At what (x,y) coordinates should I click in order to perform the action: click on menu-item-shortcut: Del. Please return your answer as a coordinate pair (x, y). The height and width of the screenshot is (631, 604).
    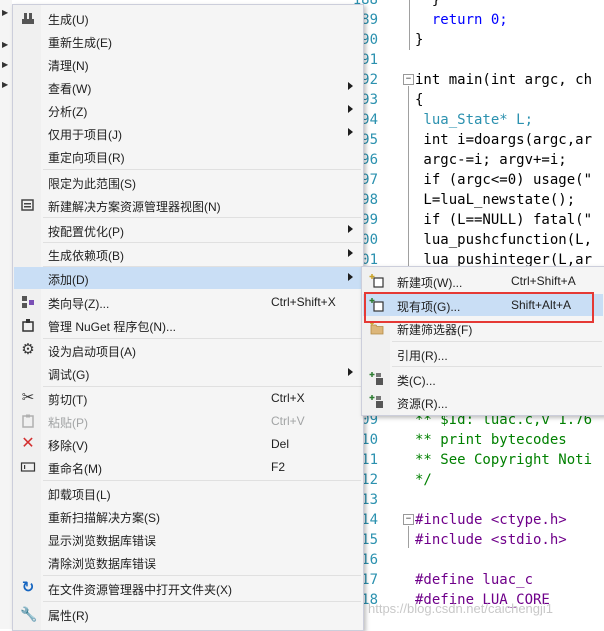
    Looking at the image, I should click on (280, 444).